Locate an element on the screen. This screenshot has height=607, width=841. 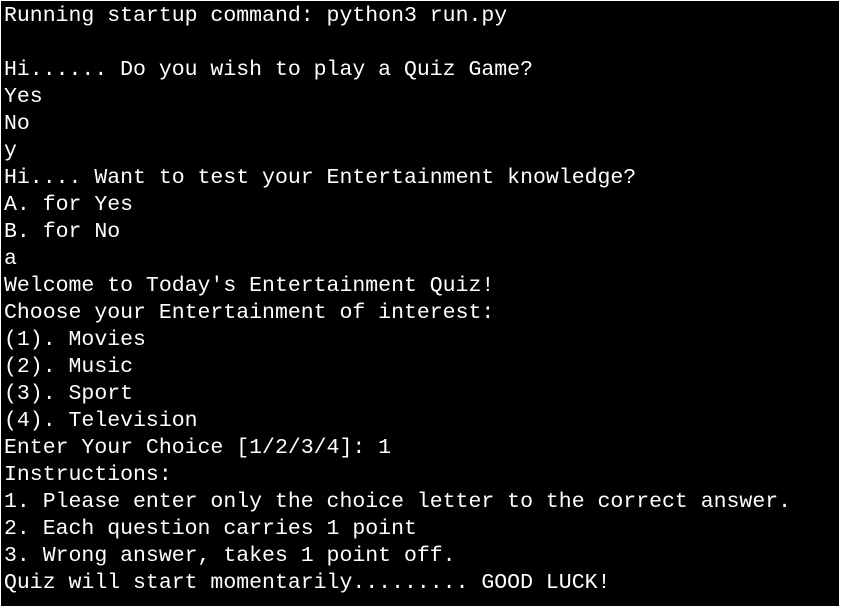
instruction-line: 2. Each question carries 1 point is located at coordinates (210, 529).